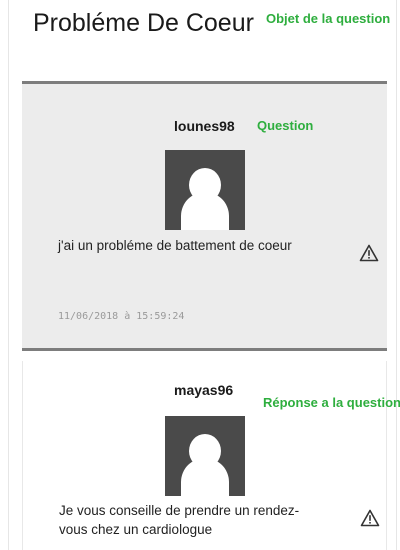 The image size is (400, 550). Describe the element at coordinates (143, 23) in the screenshot. I see `page-title: Probléme De Coeur` at that location.